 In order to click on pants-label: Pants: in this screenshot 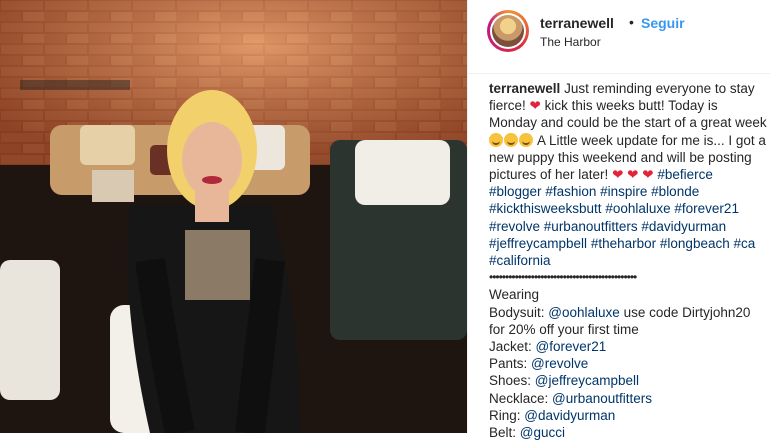, I will do `click(508, 364)`.